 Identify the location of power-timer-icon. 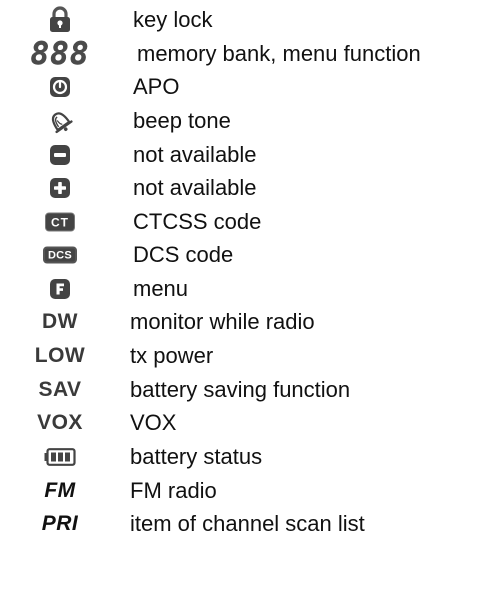
(60, 87).